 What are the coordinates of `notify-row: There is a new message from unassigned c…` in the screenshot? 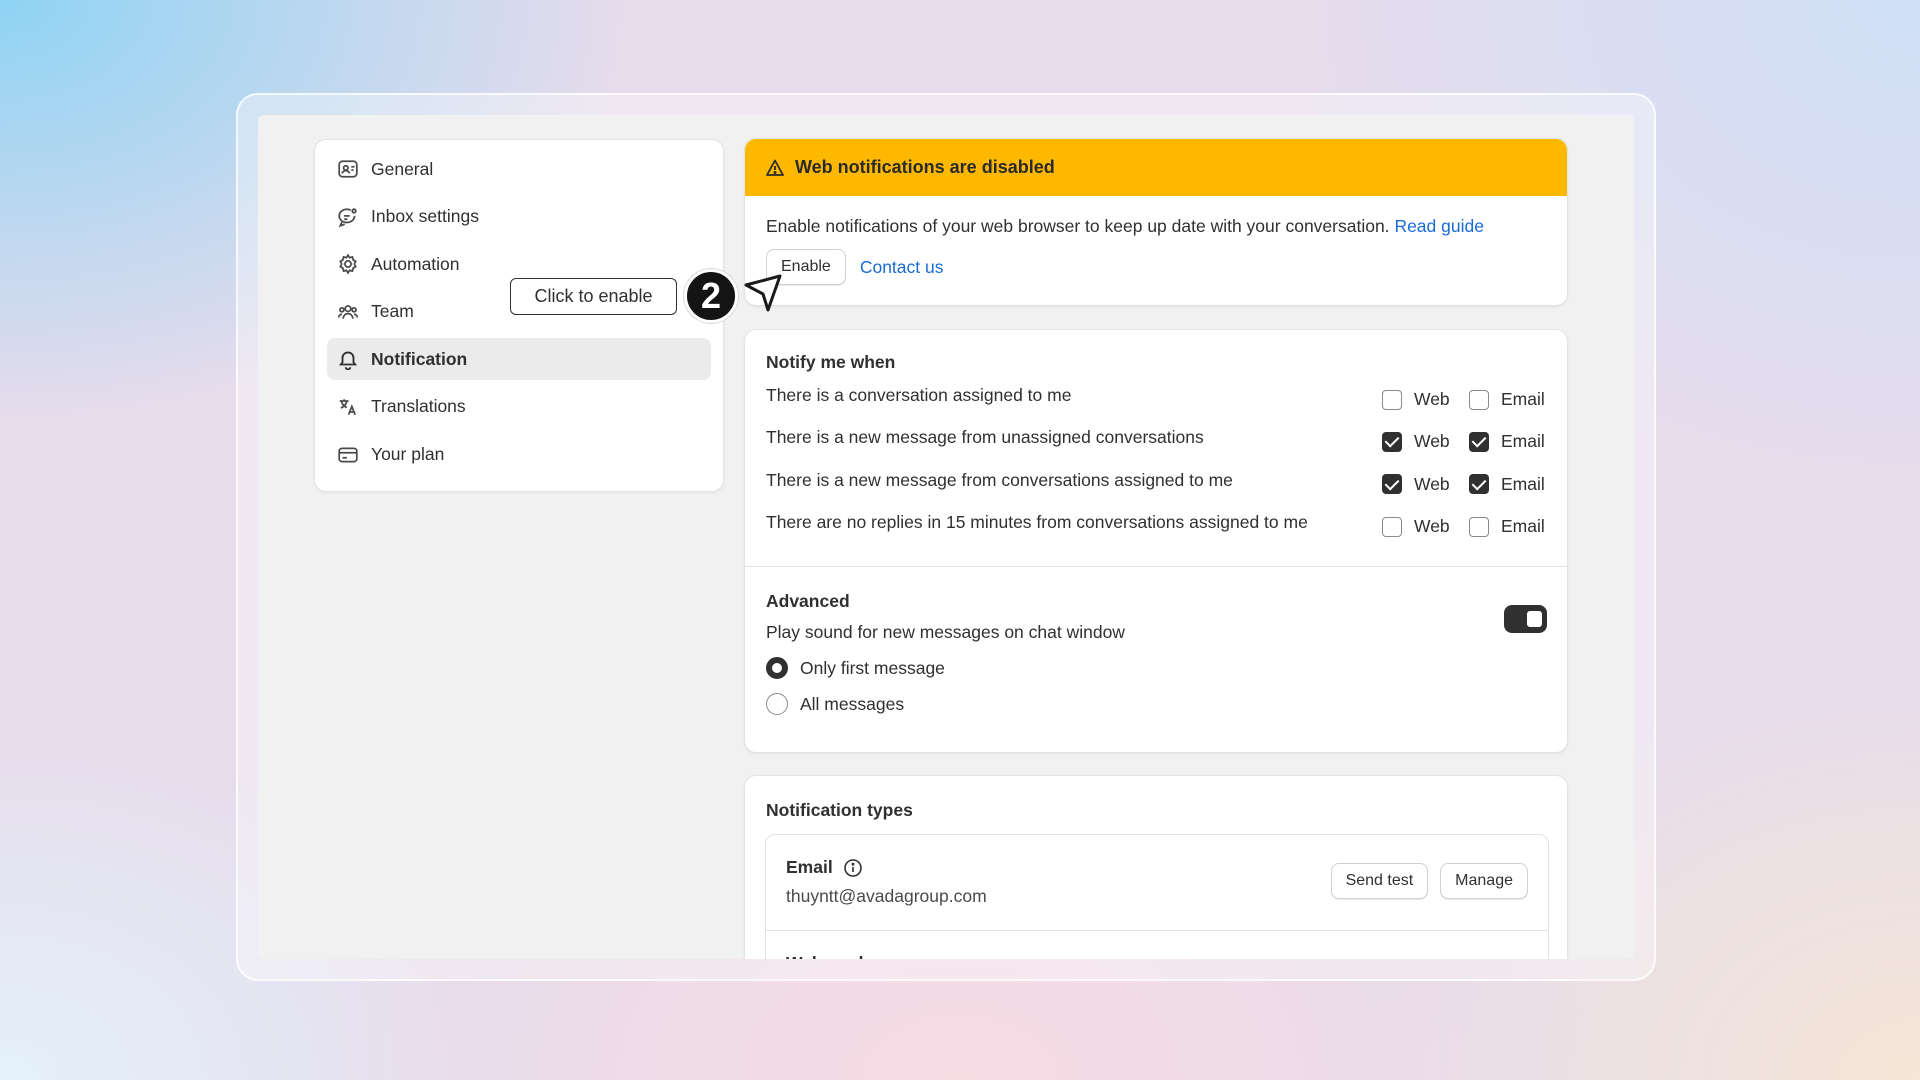 It's located at (1156, 440).